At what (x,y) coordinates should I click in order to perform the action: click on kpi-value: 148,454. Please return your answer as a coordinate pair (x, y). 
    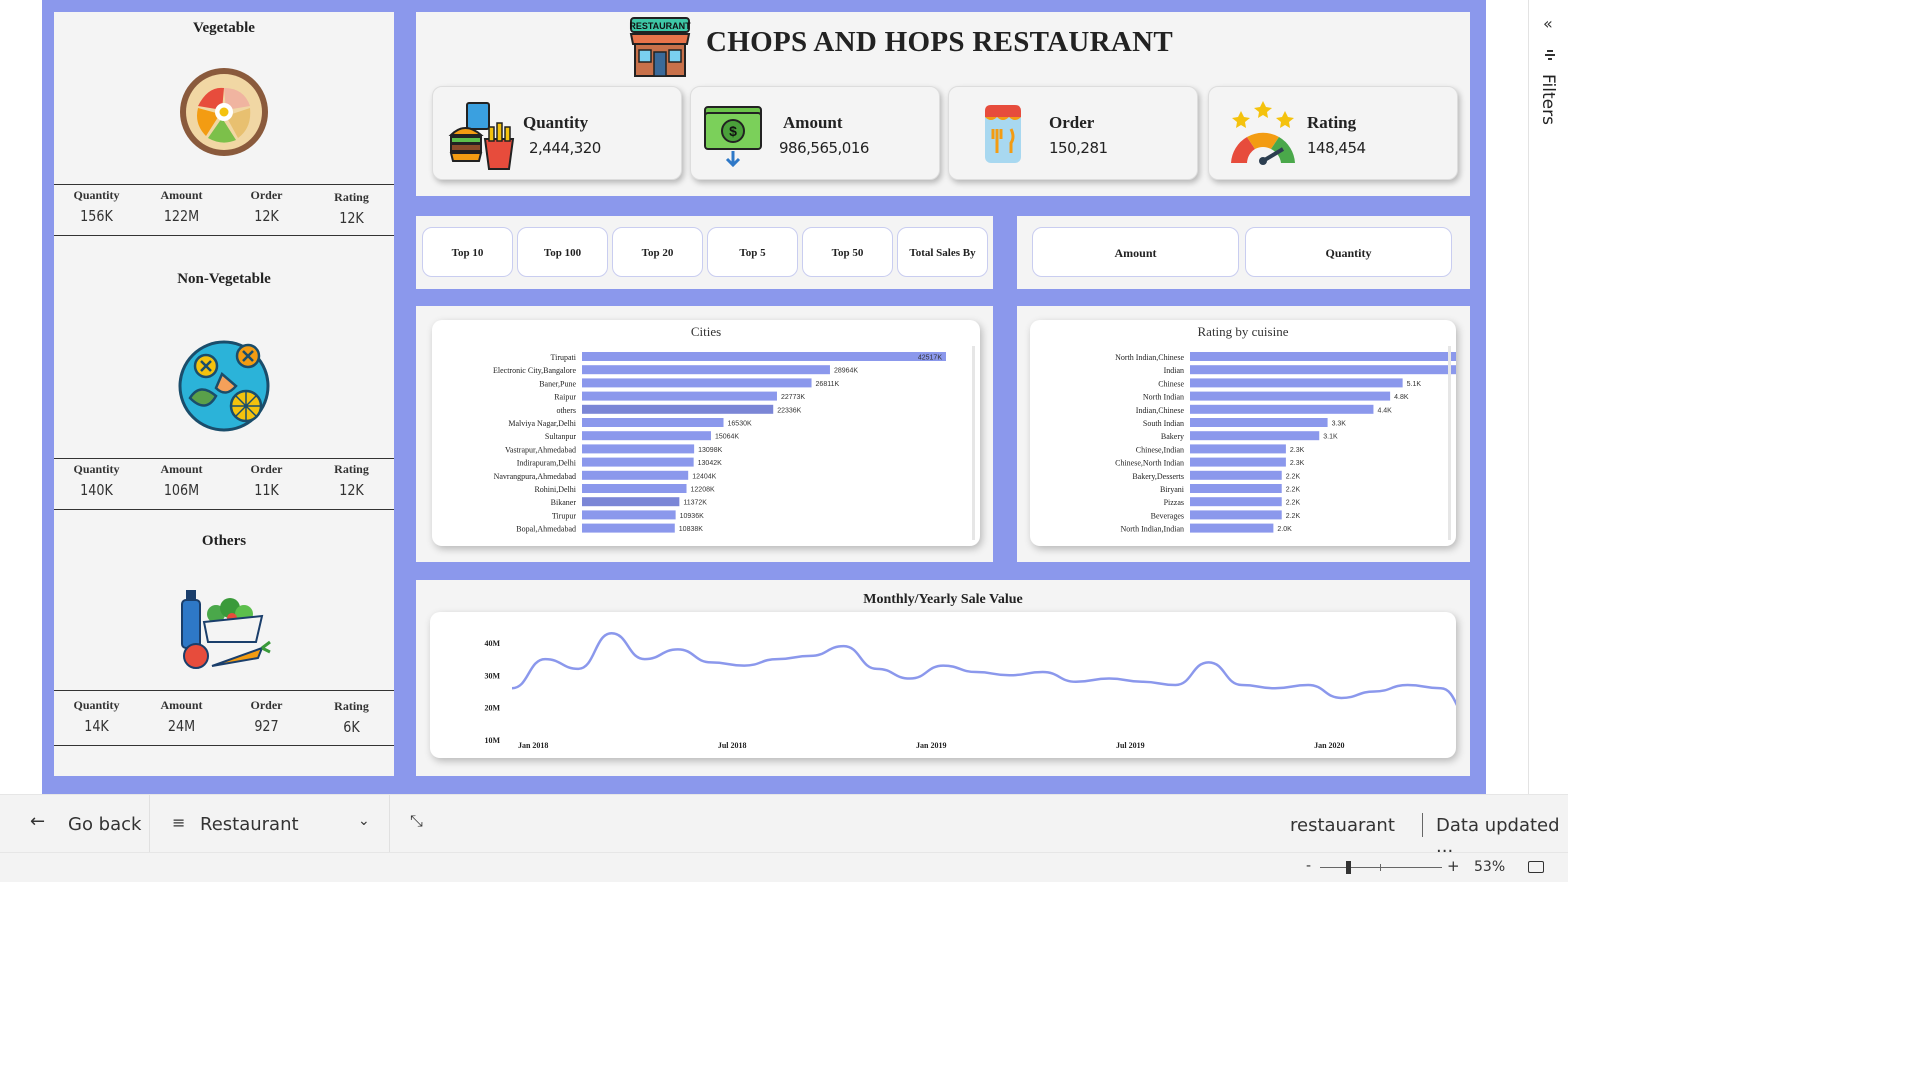
    Looking at the image, I should click on (1336, 148).